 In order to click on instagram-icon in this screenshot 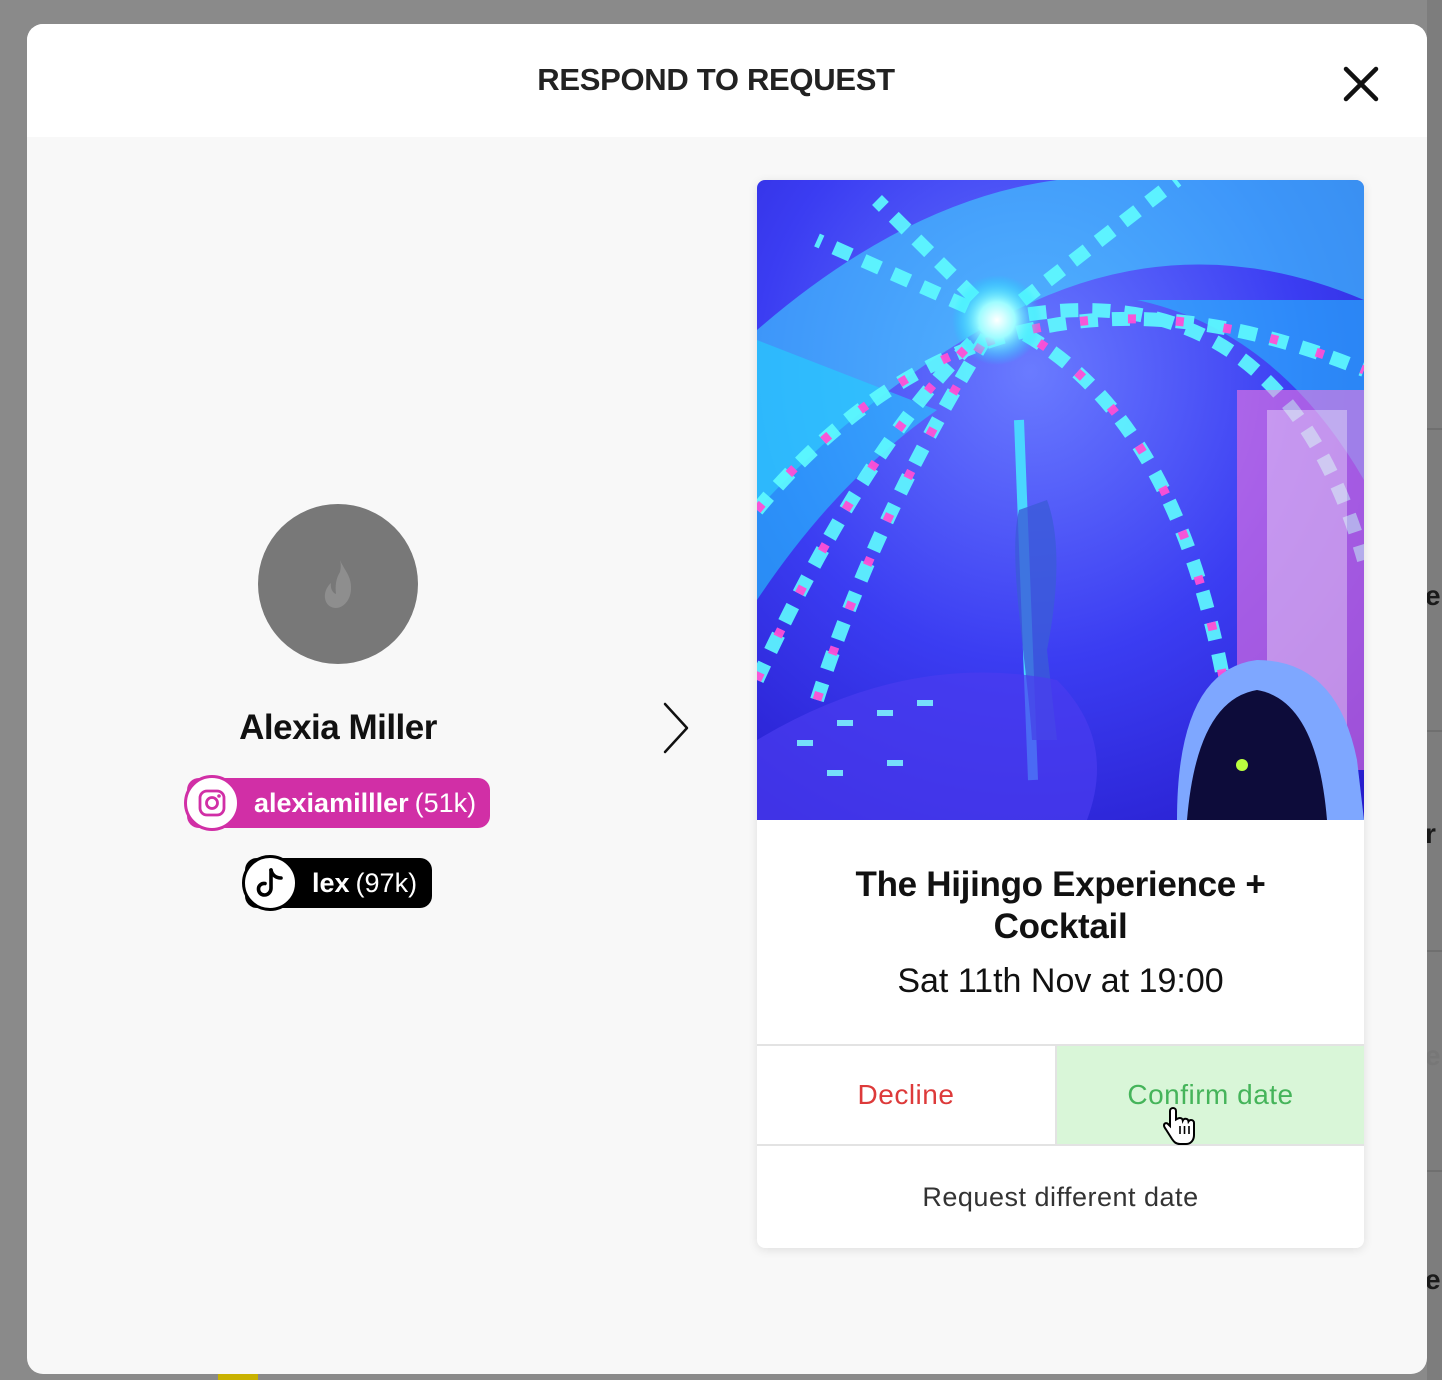, I will do `click(212, 803)`.